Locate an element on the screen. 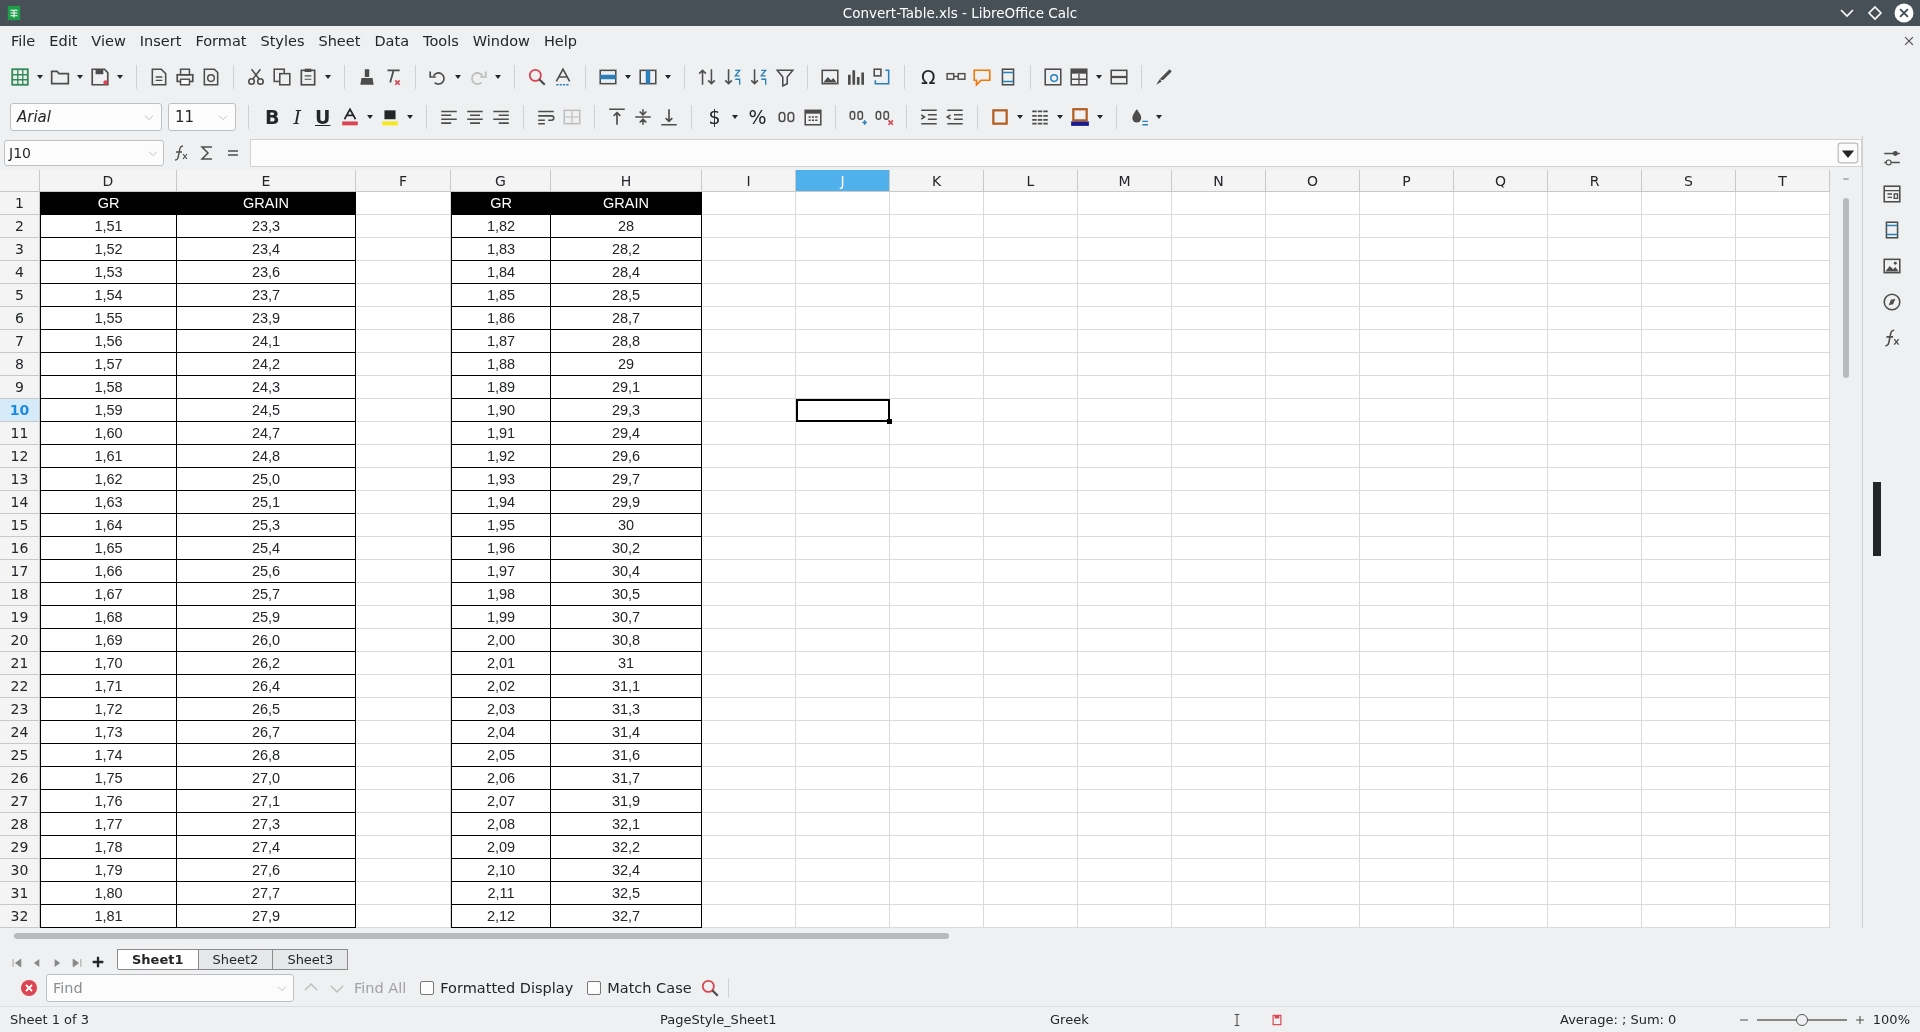 Image resolution: width=1920 pixels, height=1032 pixels. column-header: R is located at coordinates (1595, 181).